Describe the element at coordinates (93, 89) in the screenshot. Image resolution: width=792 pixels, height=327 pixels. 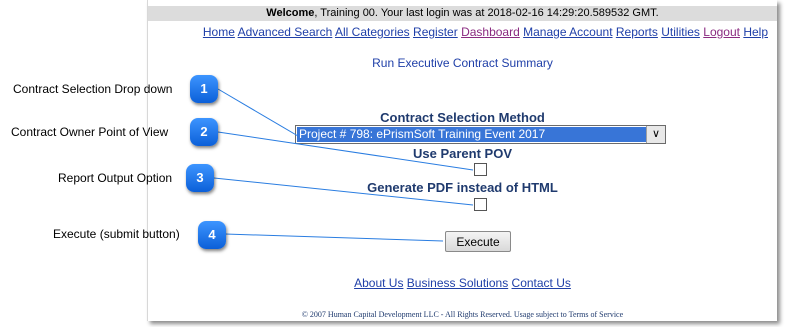
I see `callout-text-1: Contract Selection Drop down` at that location.